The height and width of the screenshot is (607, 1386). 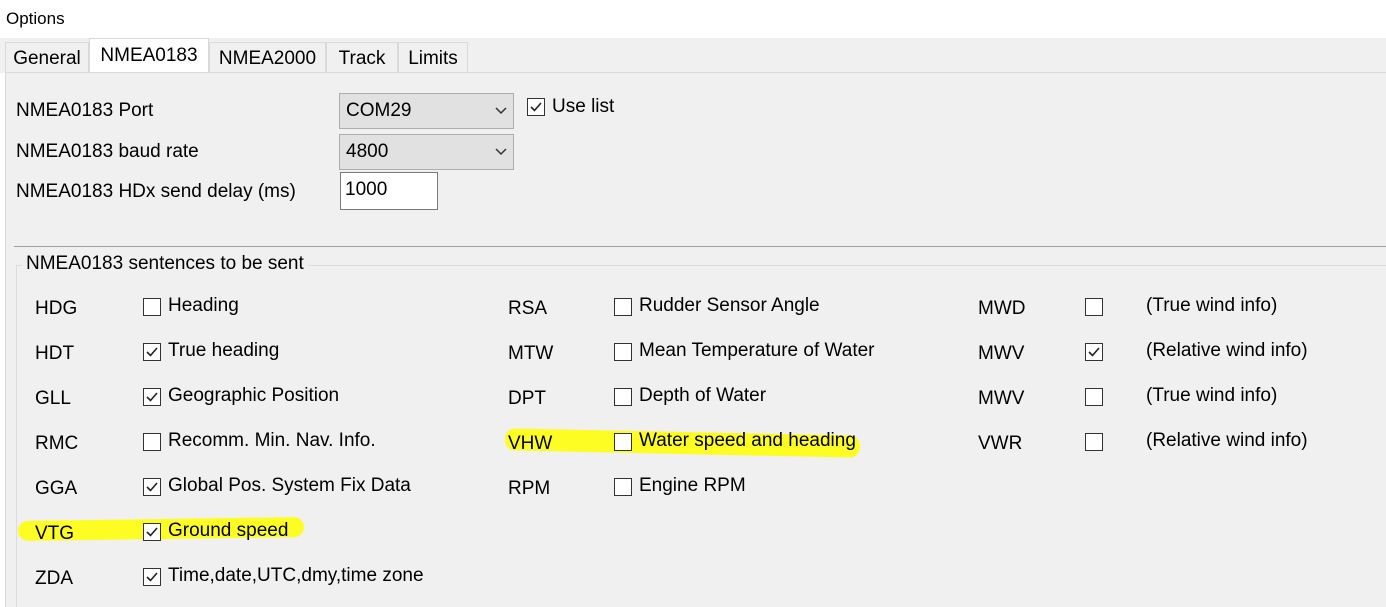 What do you see at coordinates (156, 191) in the screenshot?
I see `delay-label: NMEA0183 HDx send delay (ms)` at bounding box center [156, 191].